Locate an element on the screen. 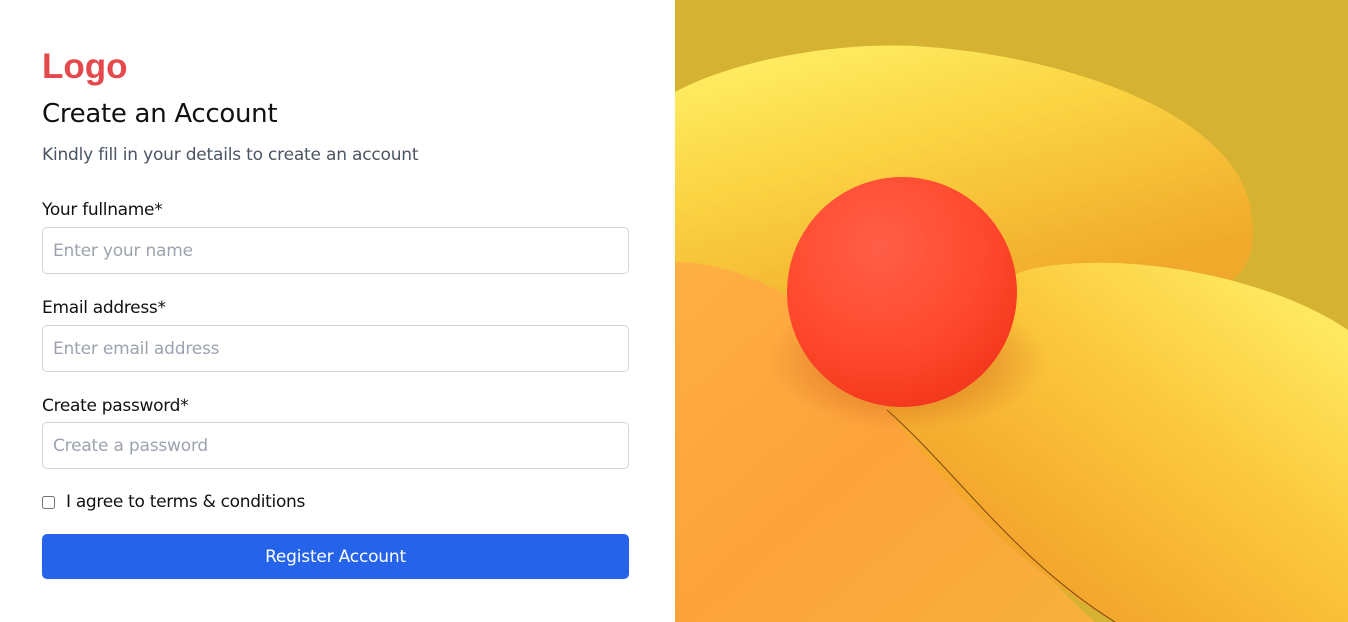 This screenshot has height=622, width=1348. email-input is located at coordinates (335, 348).